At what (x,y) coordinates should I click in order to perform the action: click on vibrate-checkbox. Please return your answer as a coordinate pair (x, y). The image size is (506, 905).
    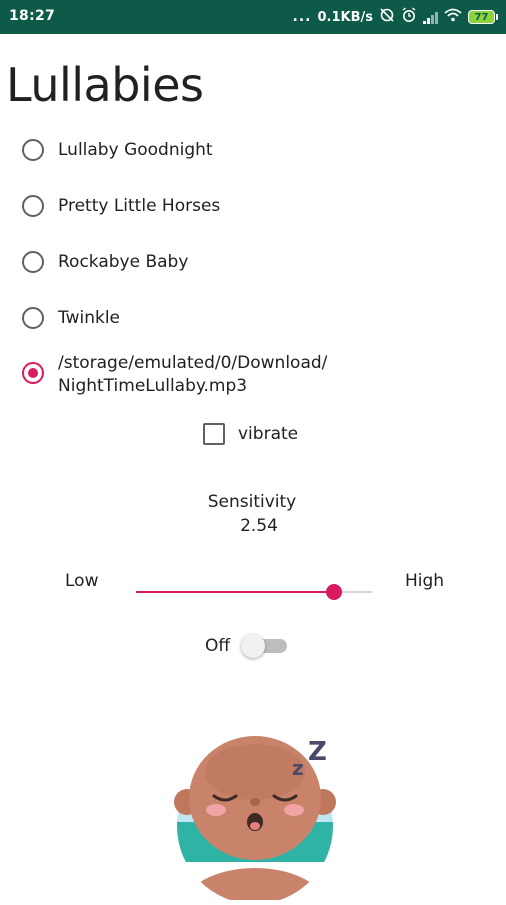
    Looking at the image, I should click on (214, 434).